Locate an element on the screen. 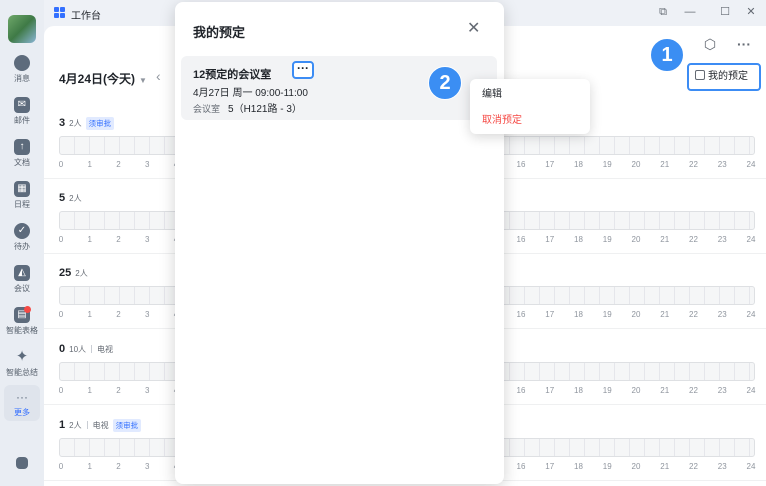  room-header: 5 2人 is located at coordinates (70, 197).